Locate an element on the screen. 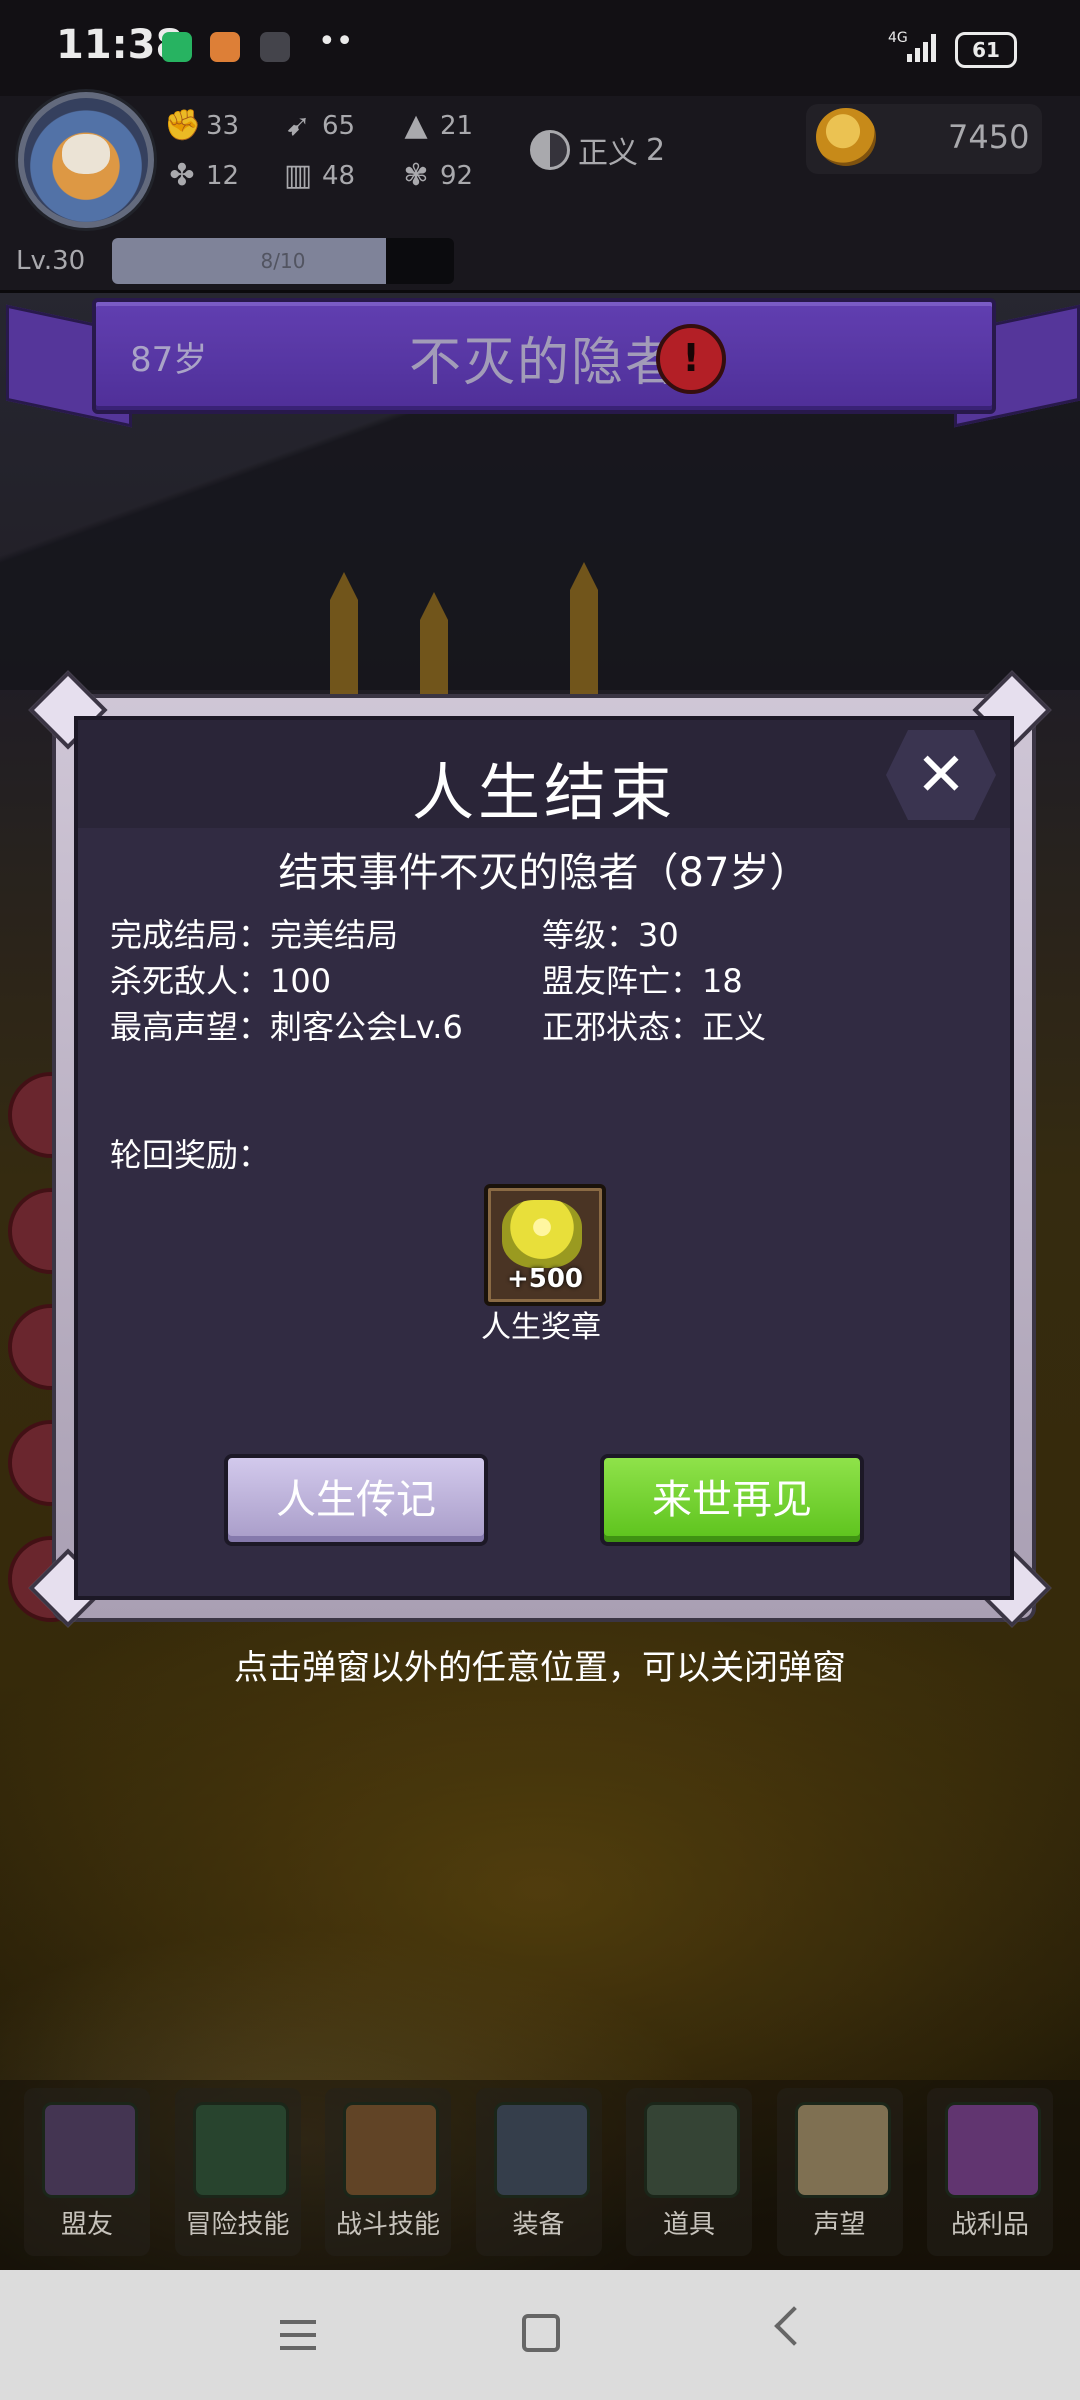 This screenshot has width=1080, height=2400. reward-item: +500 is located at coordinates (545, 1245).